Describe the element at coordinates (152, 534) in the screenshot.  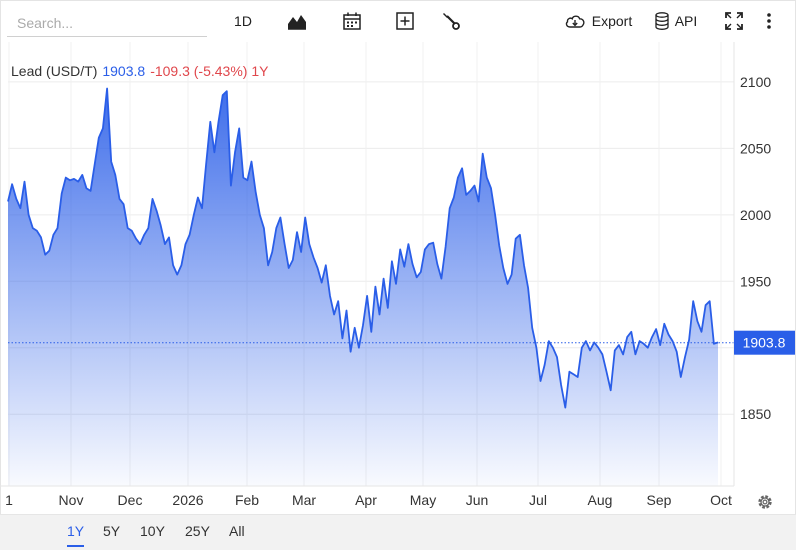
I see `range-10y-button: 10Y` at that location.